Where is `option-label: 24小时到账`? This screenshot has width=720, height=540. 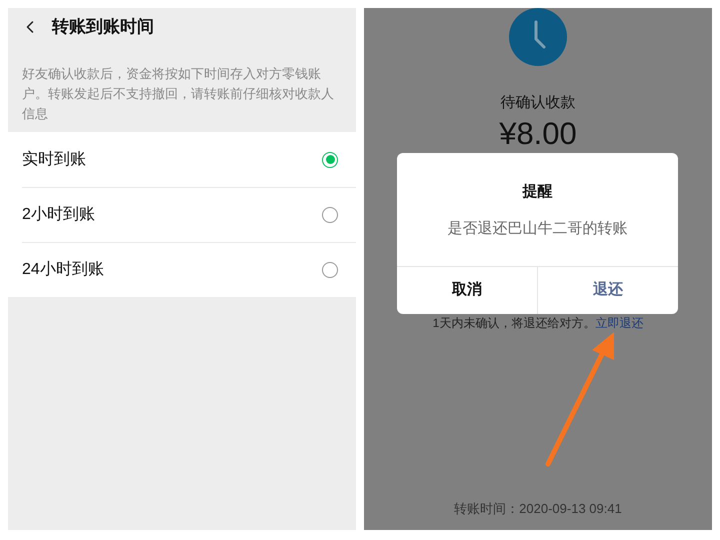 option-label: 24小时到账 is located at coordinates (63, 270).